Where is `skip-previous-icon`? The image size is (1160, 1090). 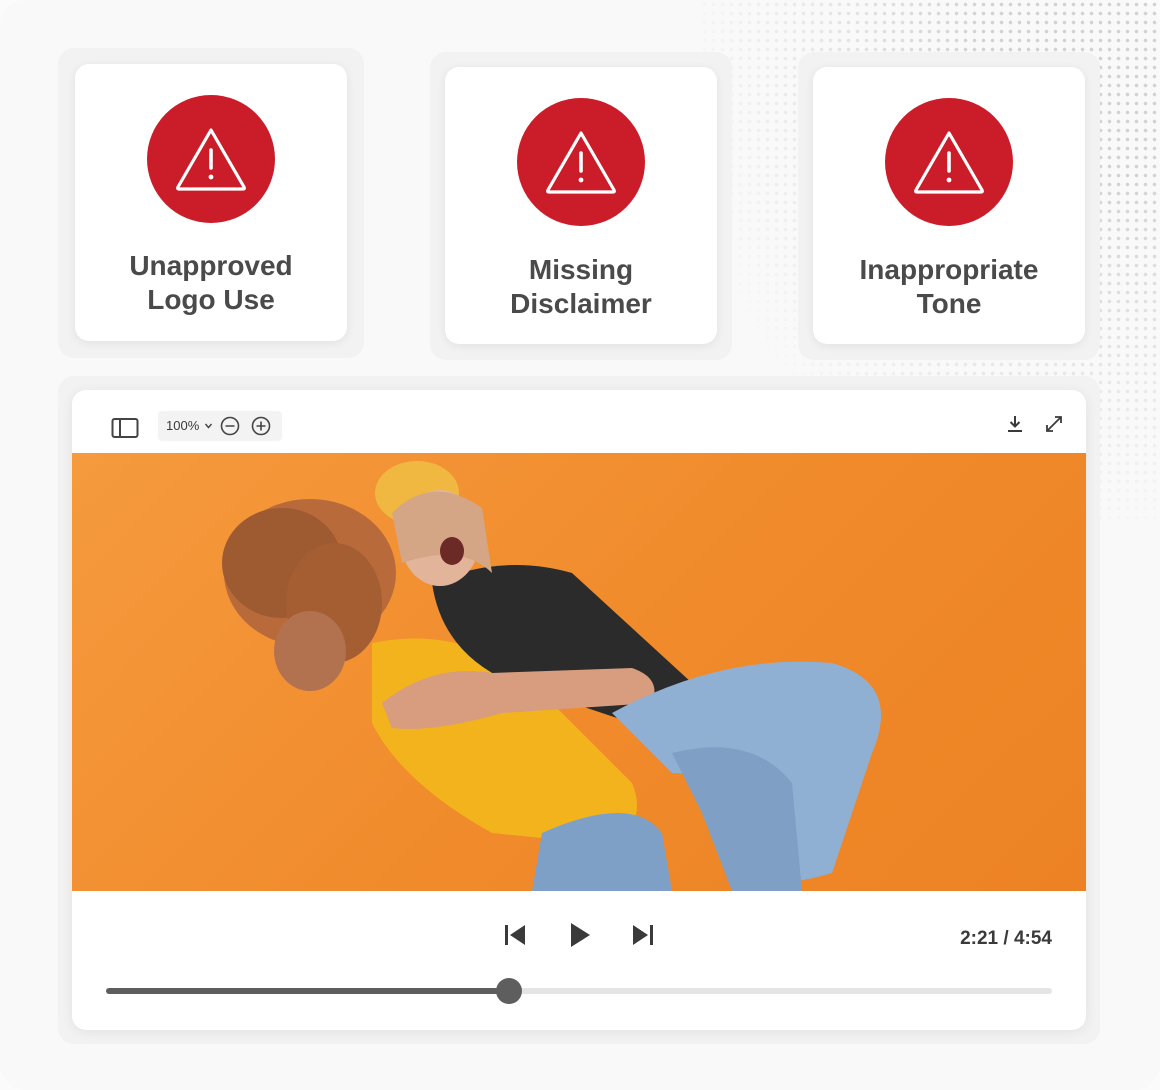 skip-previous-icon is located at coordinates (515, 935).